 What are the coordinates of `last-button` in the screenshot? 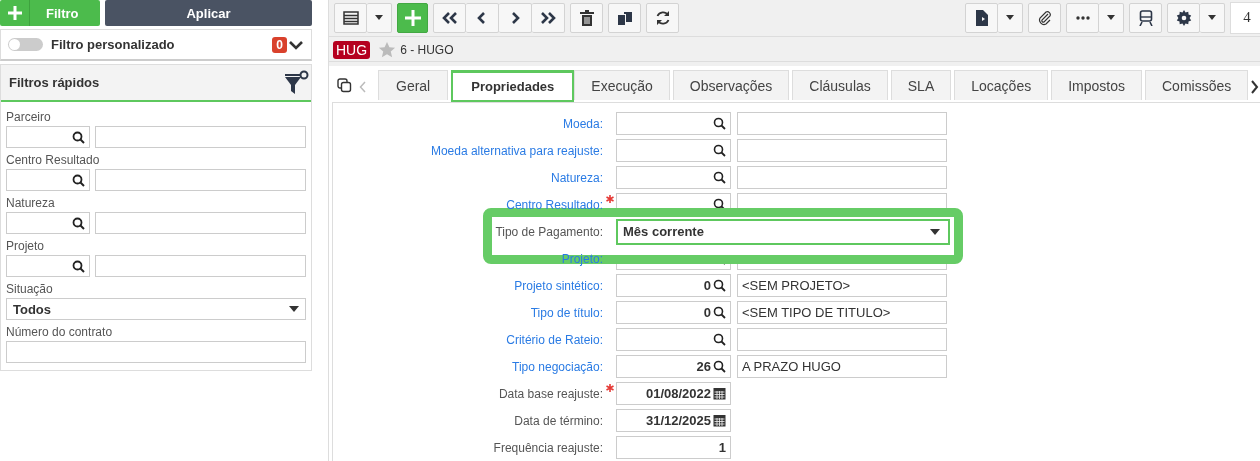 It's located at (548, 17).